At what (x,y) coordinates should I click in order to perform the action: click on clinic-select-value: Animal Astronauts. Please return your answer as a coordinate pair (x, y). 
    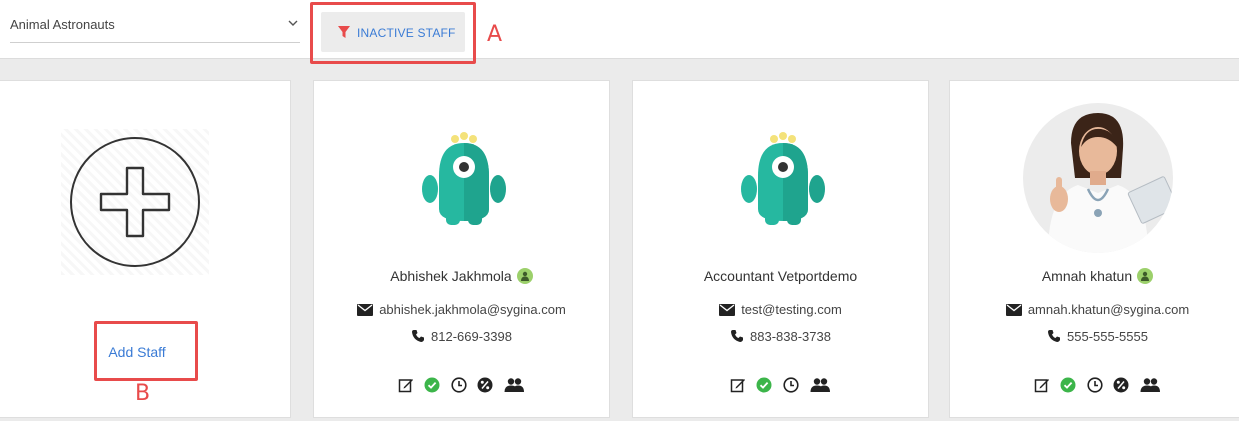
    Looking at the image, I should click on (62, 24).